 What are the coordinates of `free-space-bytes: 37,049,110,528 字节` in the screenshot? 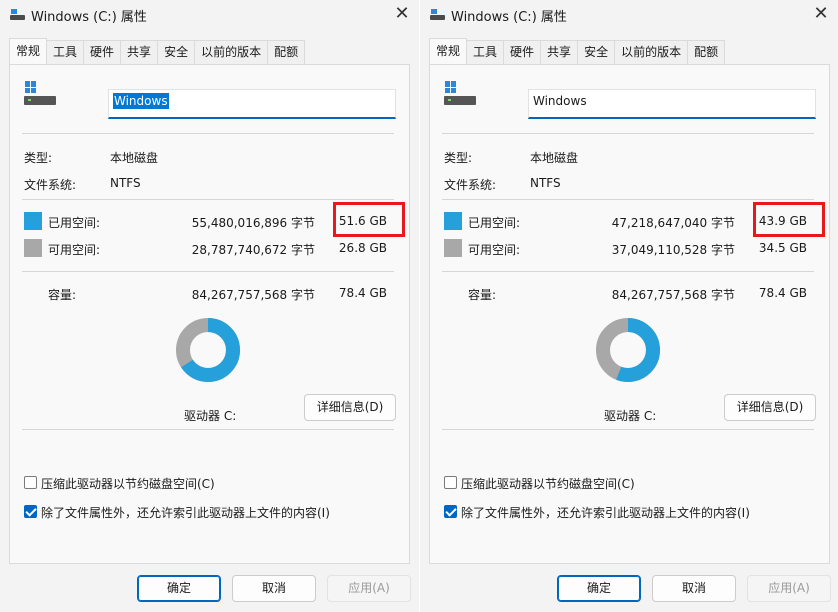 It's located at (673, 250).